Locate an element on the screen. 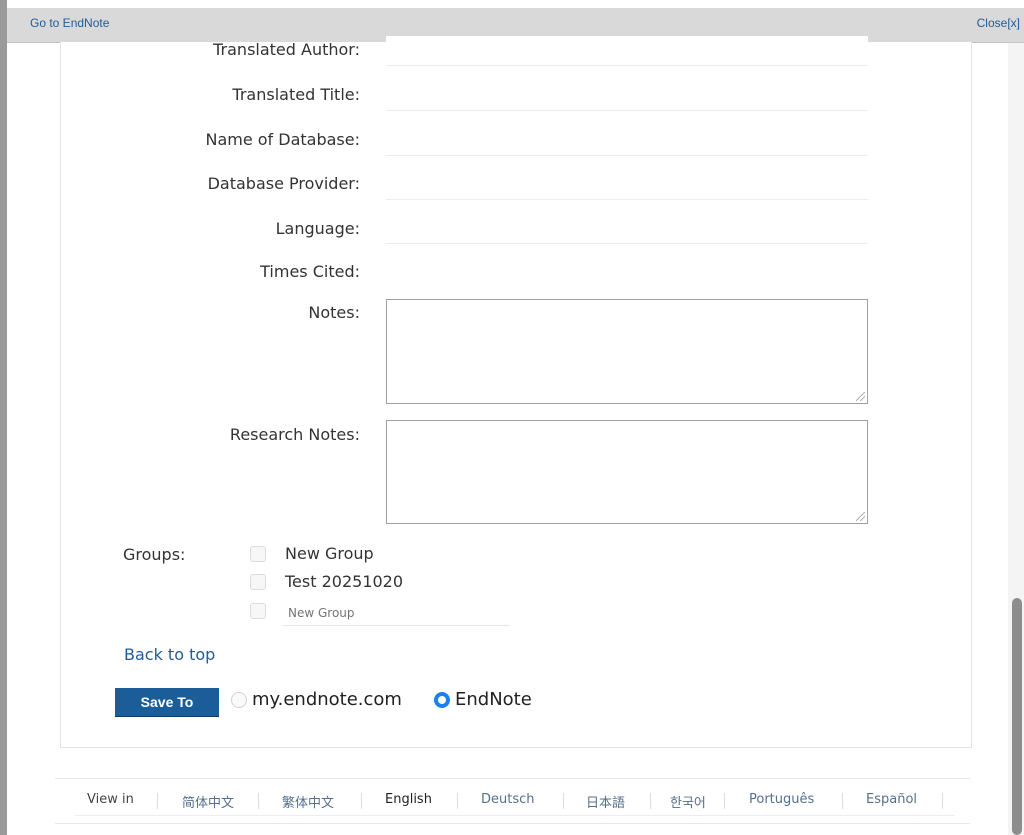  name-of-database-label: Name of Database: is located at coordinates (282, 139).